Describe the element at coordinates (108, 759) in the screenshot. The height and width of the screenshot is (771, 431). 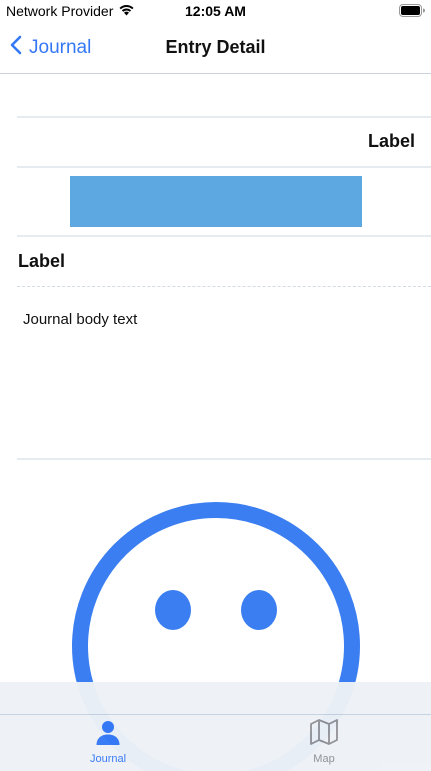
I see `tab-journal-label: Journal` at that location.